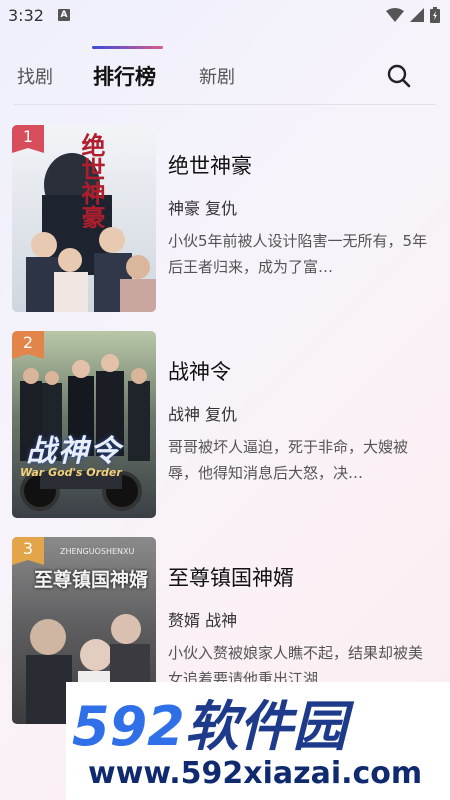  Describe the element at coordinates (91, 181) in the screenshot. I see `poster-title: 绝世神豪` at that location.